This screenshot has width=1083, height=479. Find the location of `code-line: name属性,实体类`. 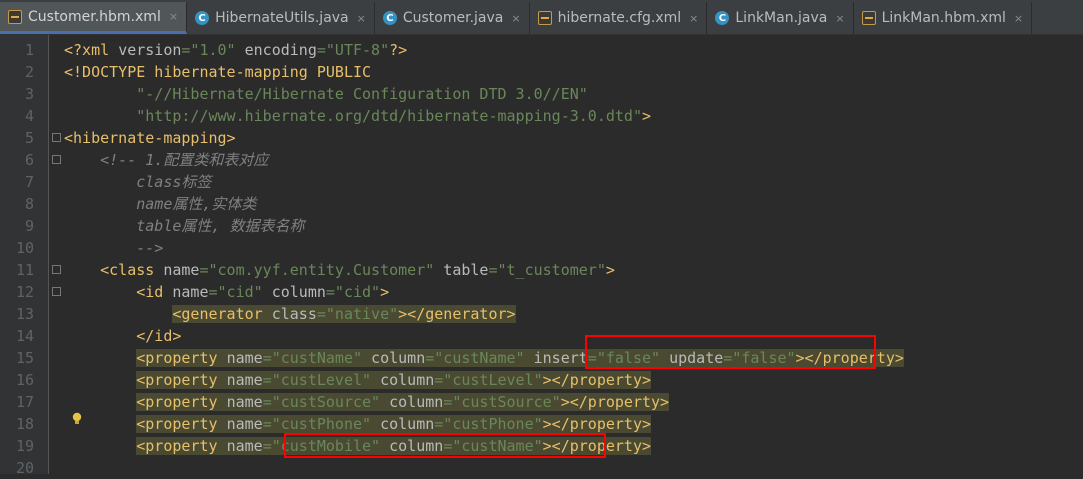

code-line: name属性,实体类 is located at coordinates (160, 204).